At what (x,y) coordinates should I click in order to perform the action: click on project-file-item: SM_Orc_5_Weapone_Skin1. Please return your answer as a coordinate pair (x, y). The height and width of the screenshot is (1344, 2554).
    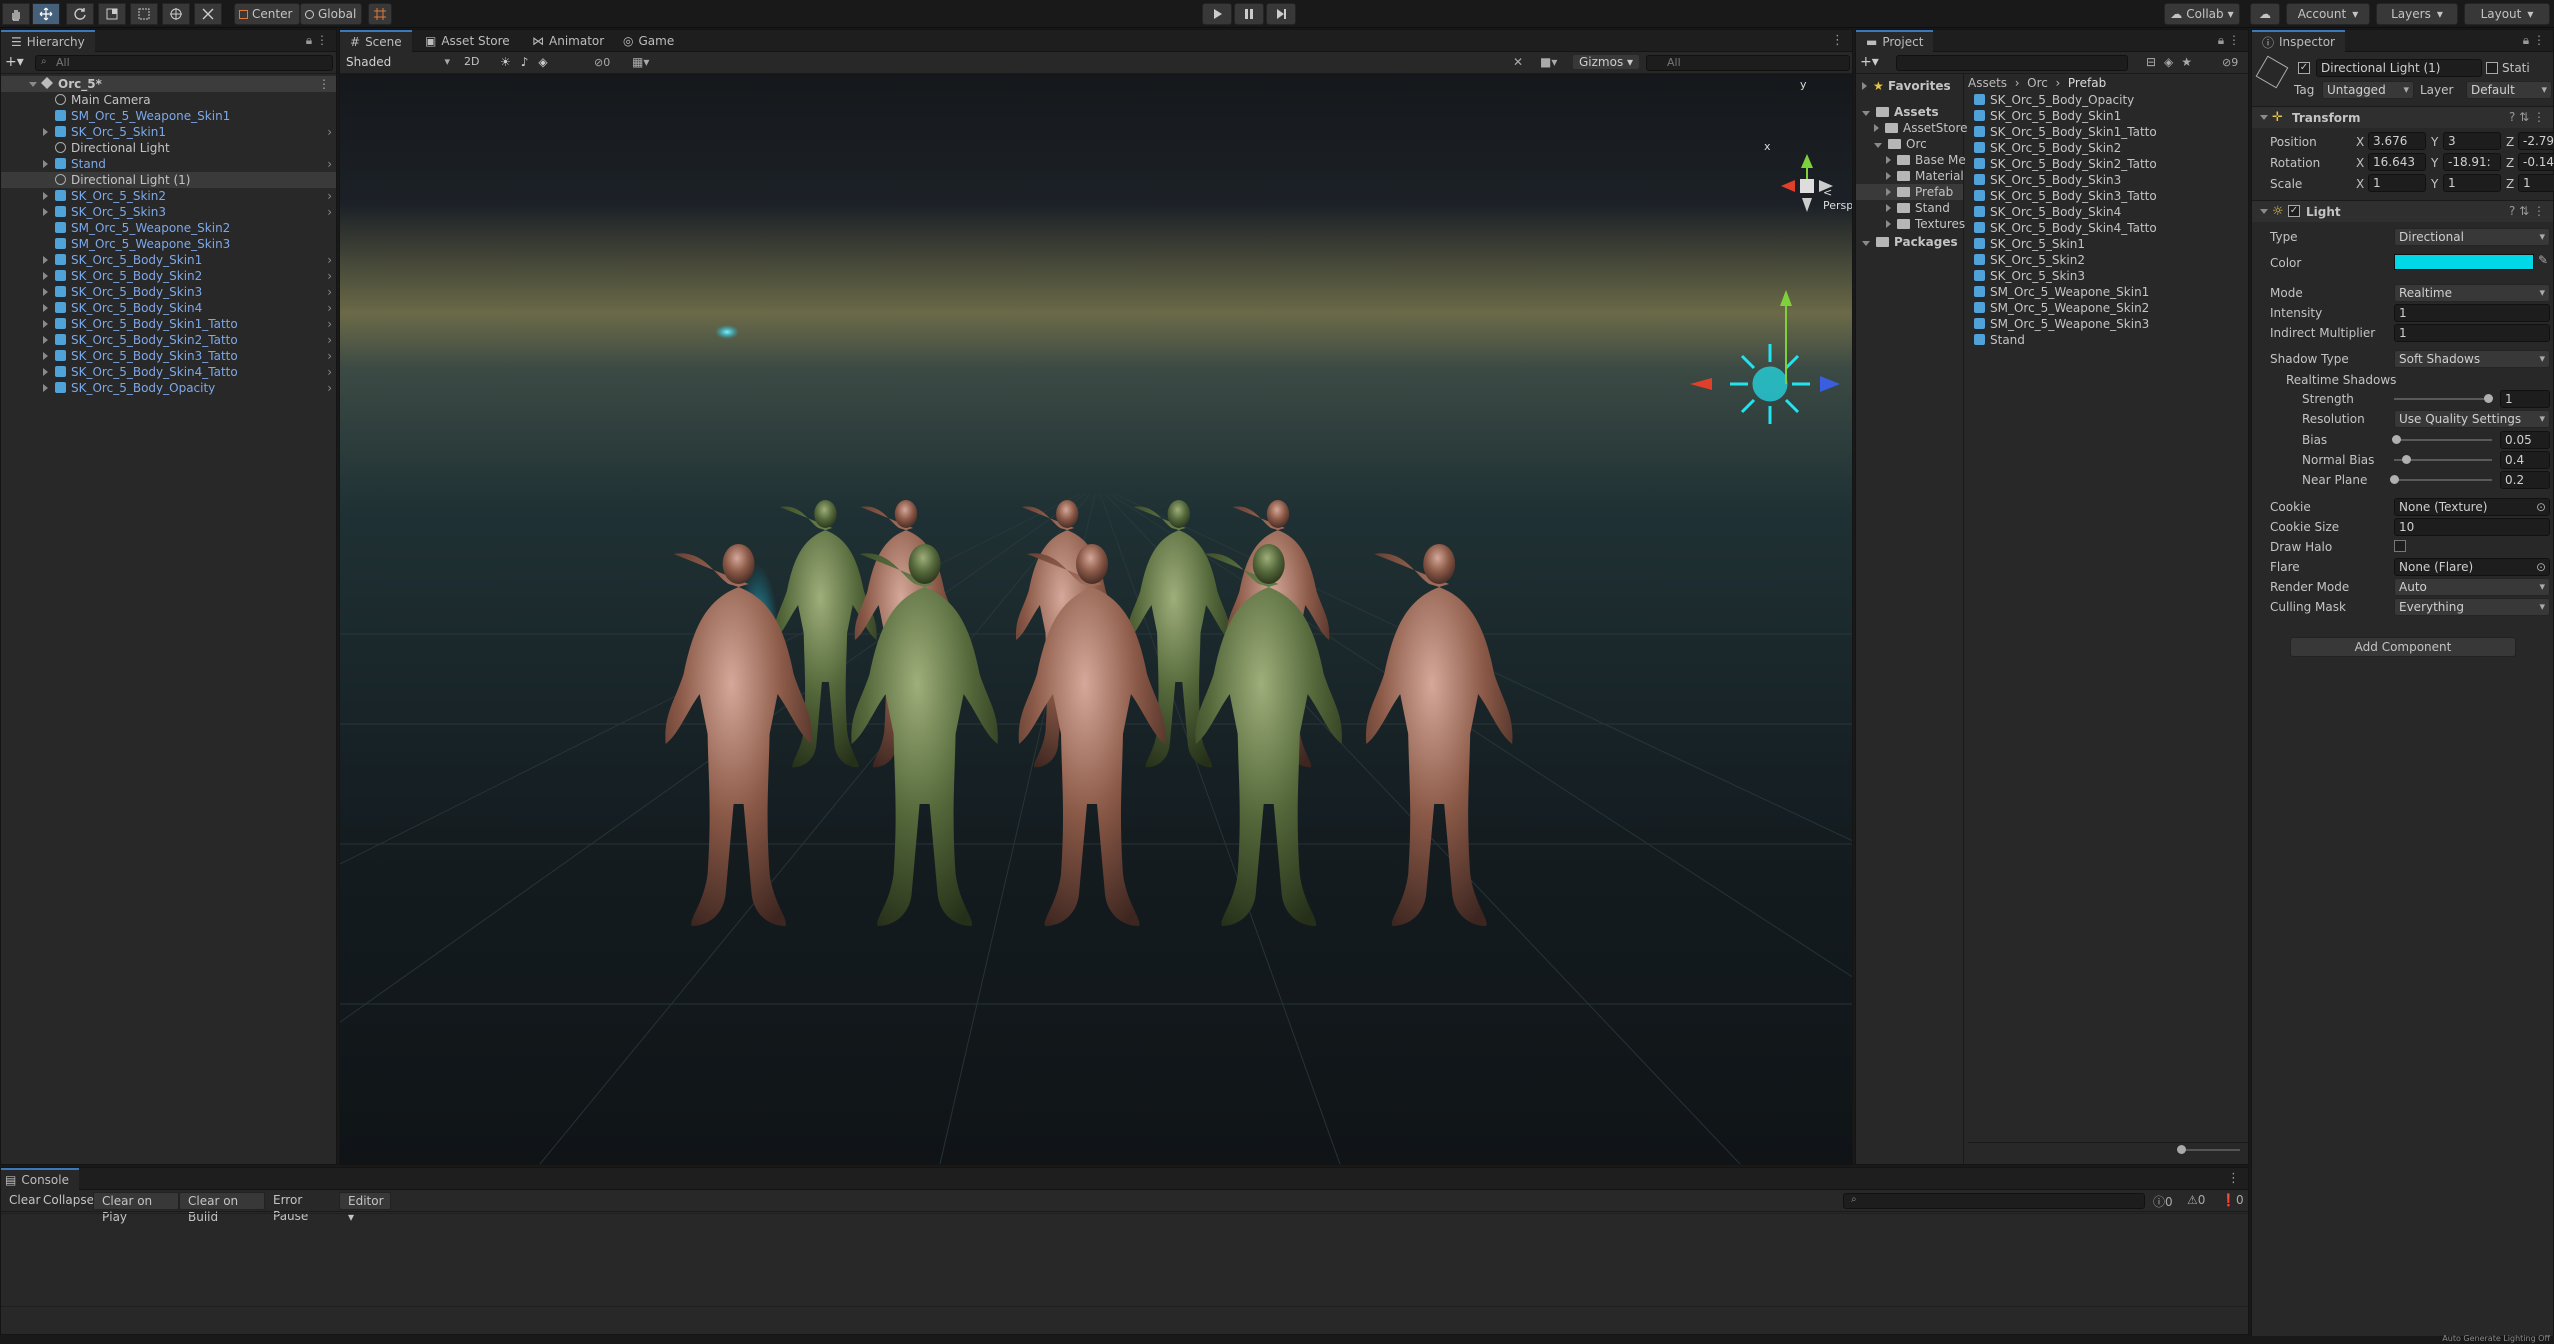
    Looking at the image, I should click on (2108, 292).